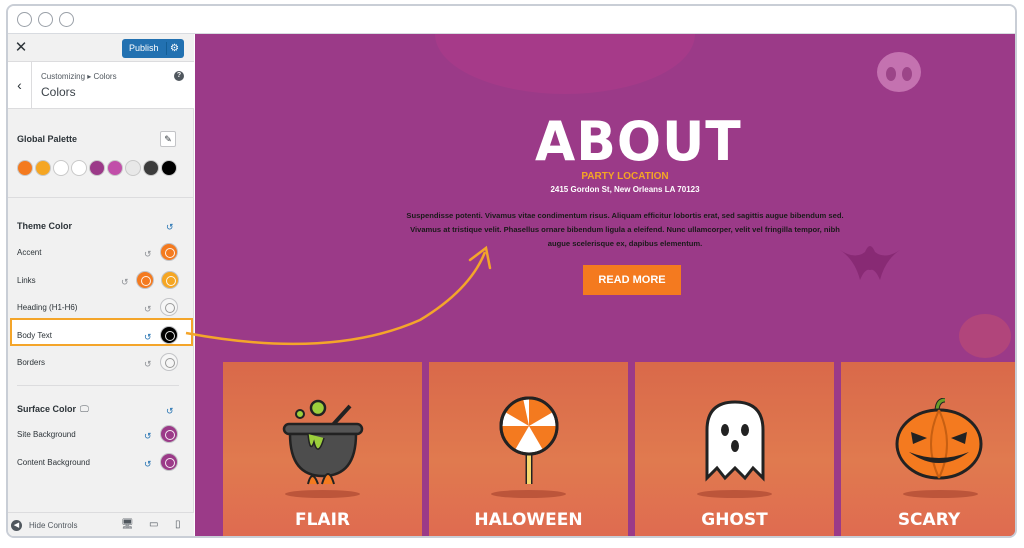  Describe the element at coordinates (26, 280) in the screenshot. I see `theme_colors-row-label: Links` at that location.